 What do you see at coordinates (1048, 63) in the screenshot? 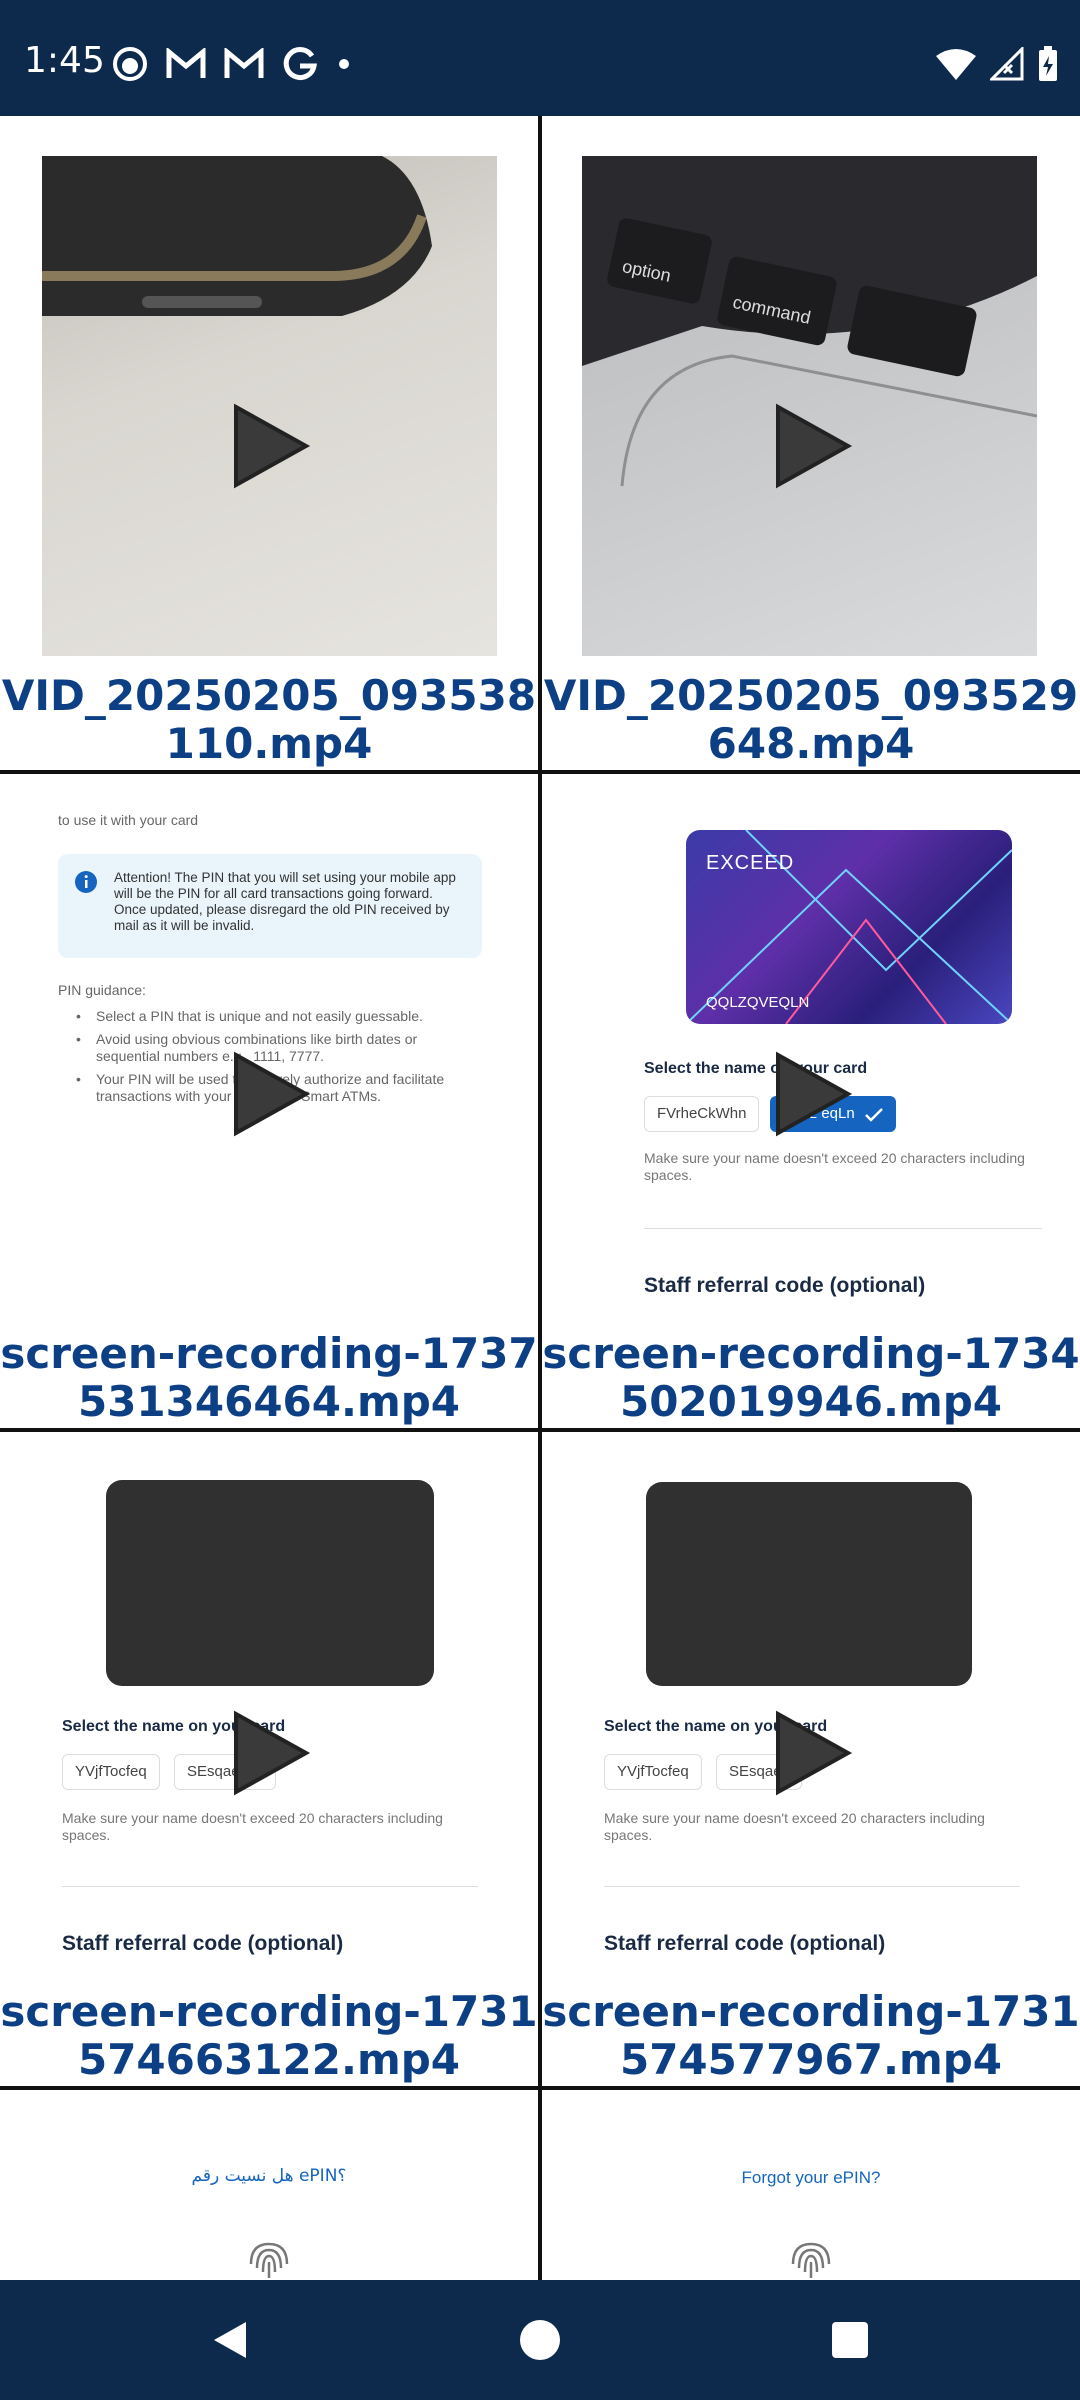
I see `battery-charging-icon` at bounding box center [1048, 63].